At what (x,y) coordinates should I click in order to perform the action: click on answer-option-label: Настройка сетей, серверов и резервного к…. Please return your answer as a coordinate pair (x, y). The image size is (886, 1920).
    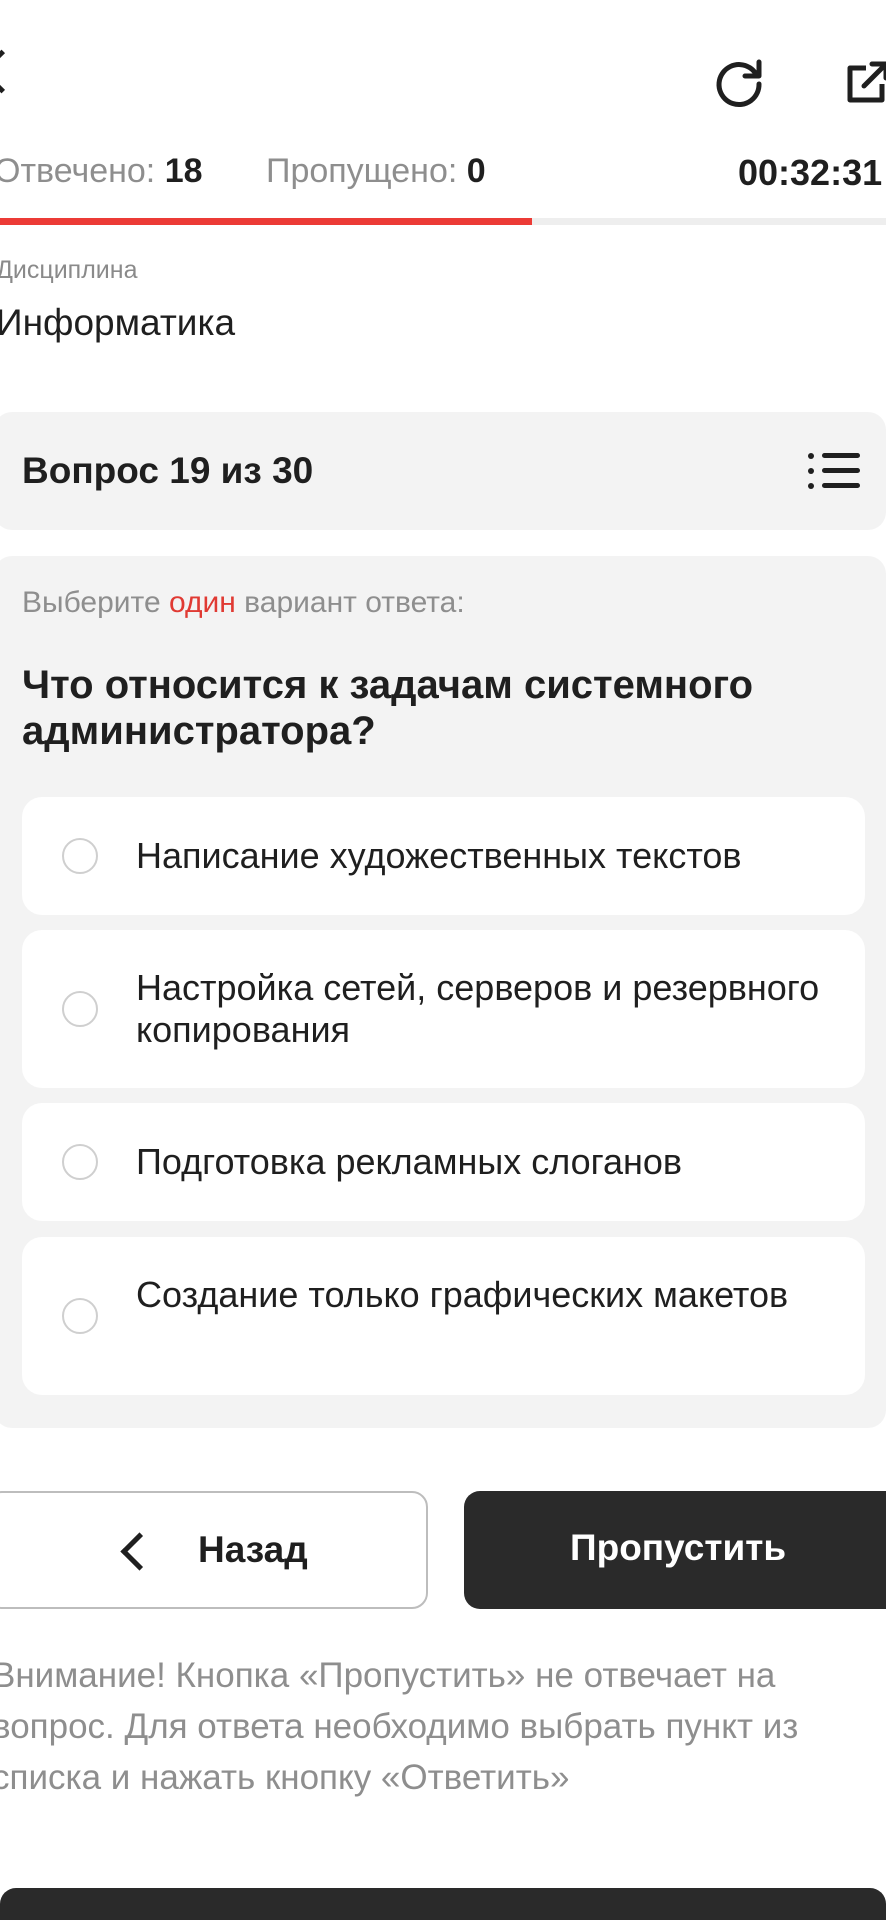
    Looking at the image, I should click on (478, 1008).